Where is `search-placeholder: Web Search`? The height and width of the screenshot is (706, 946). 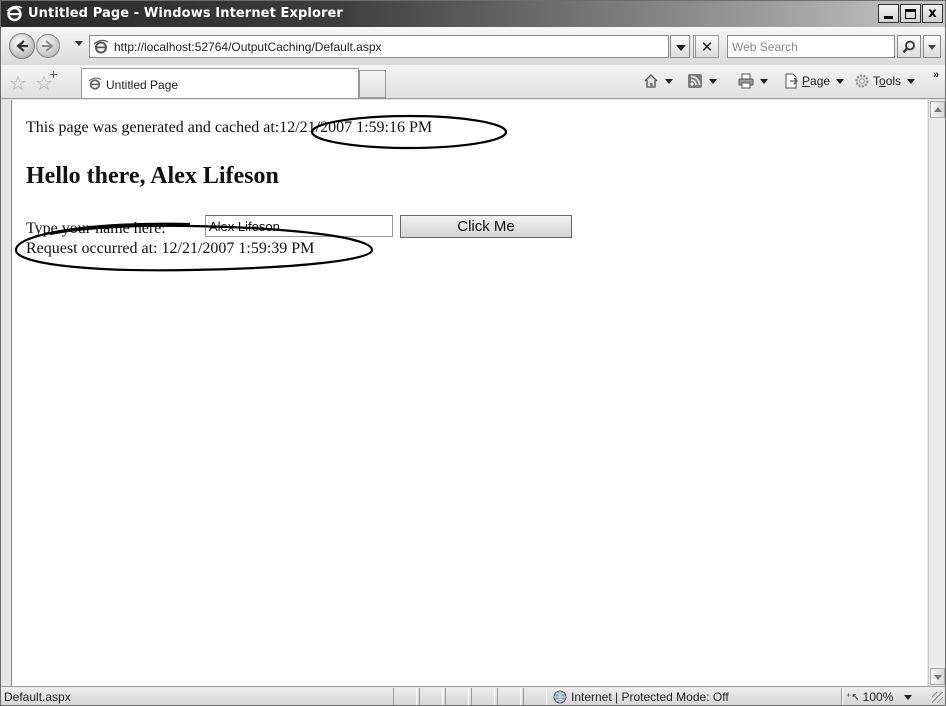 search-placeholder: Web Search is located at coordinates (765, 47).